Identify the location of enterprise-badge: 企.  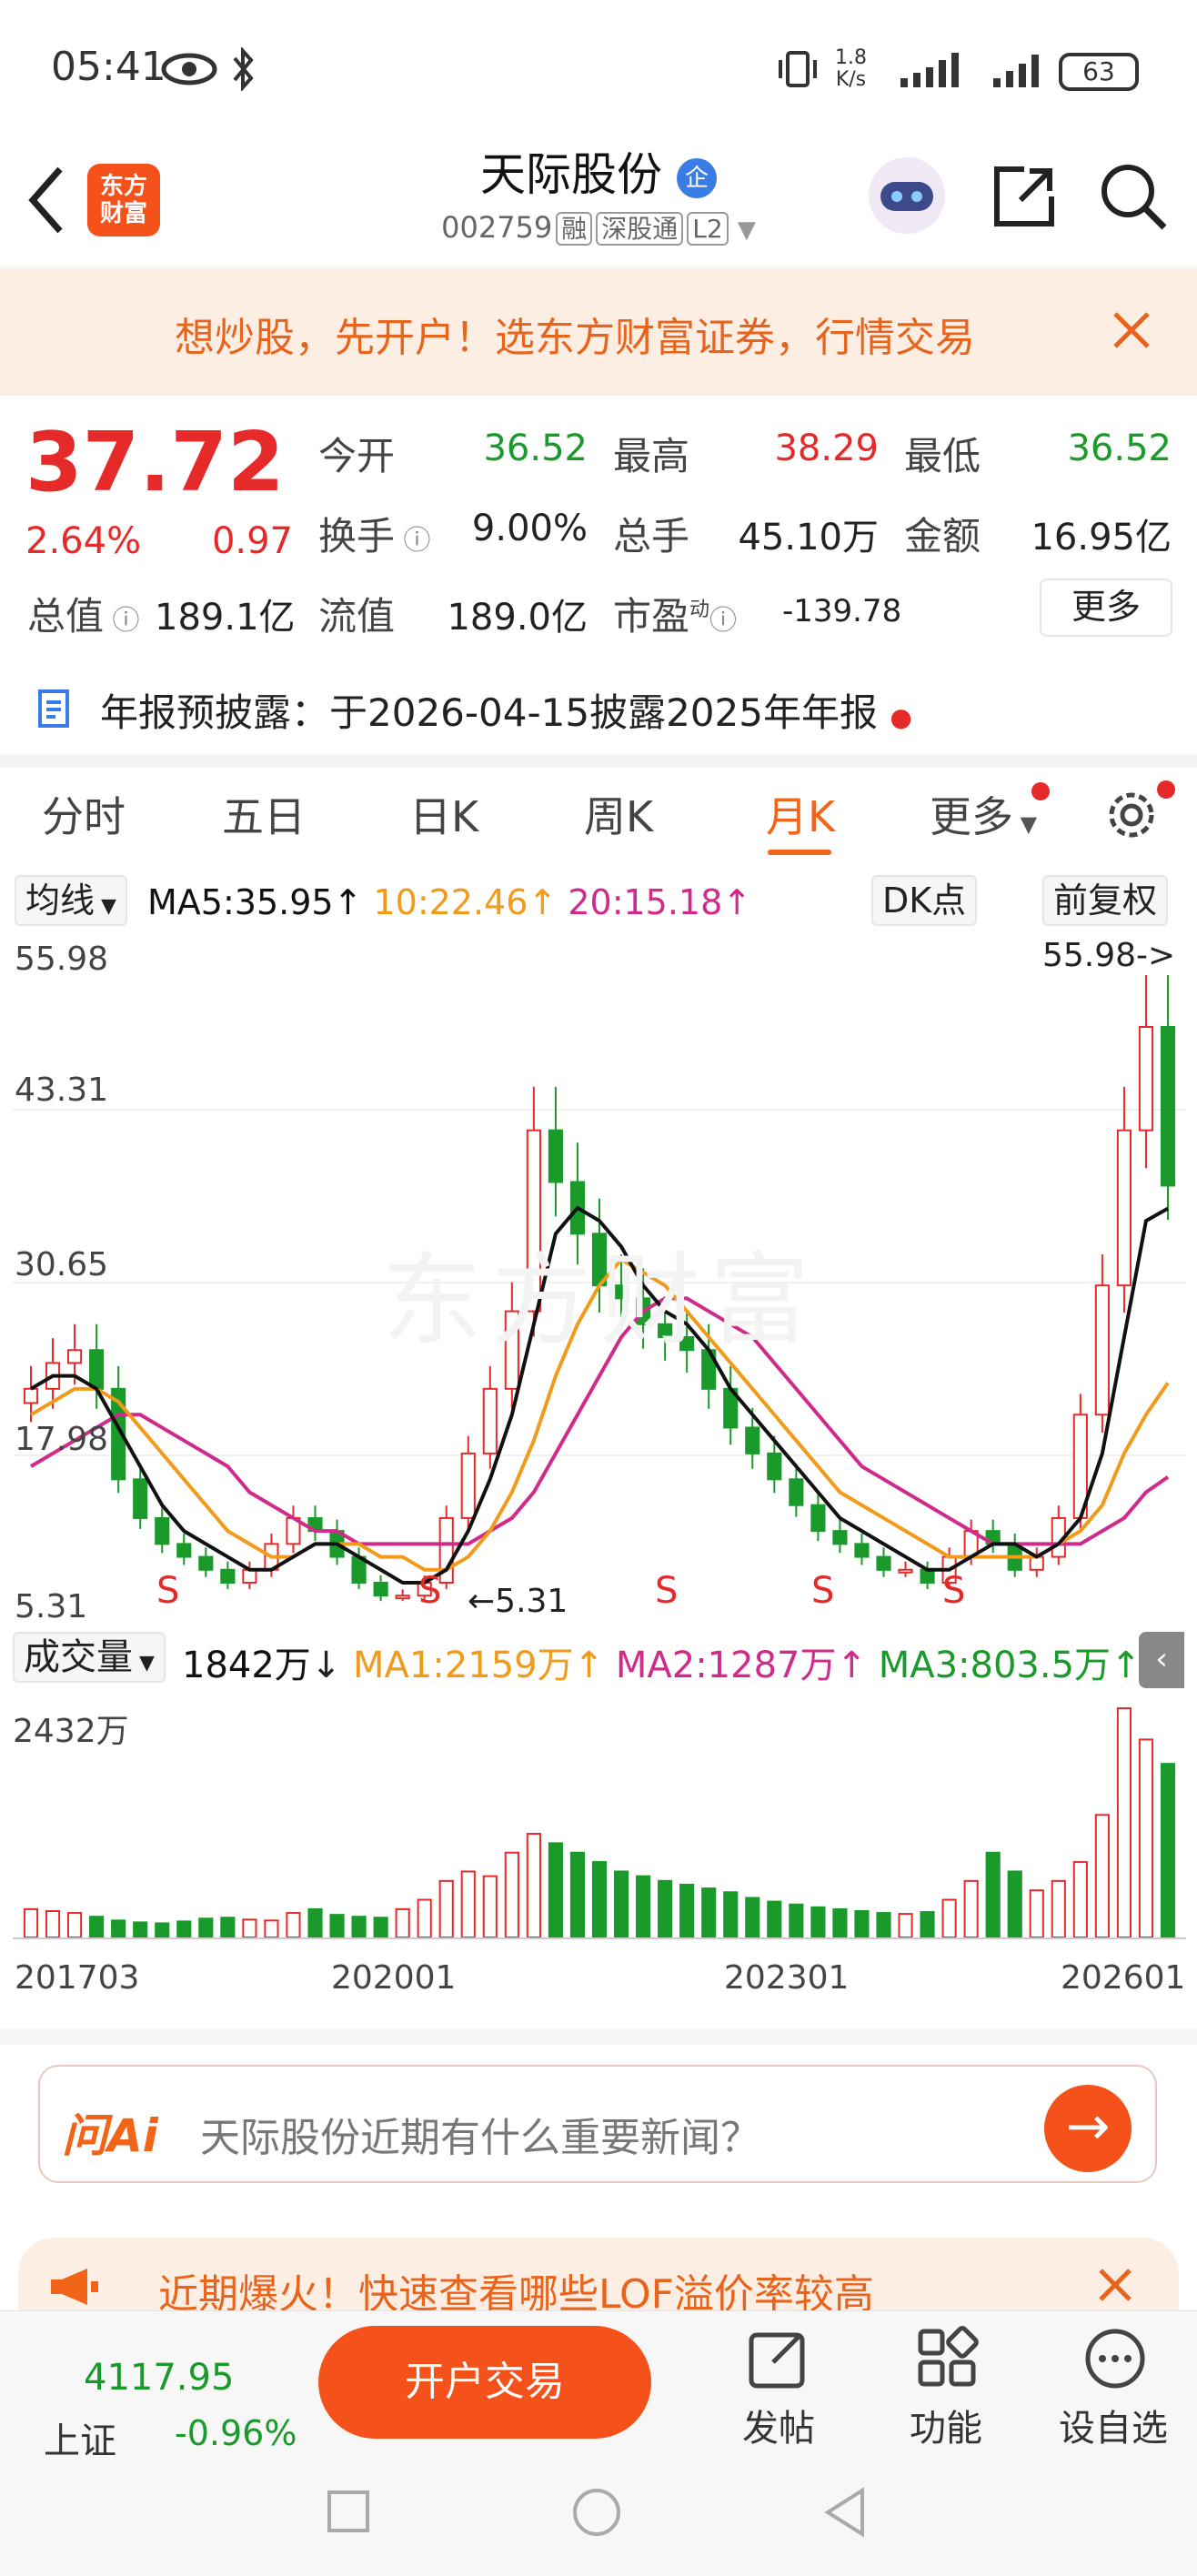
(696, 177).